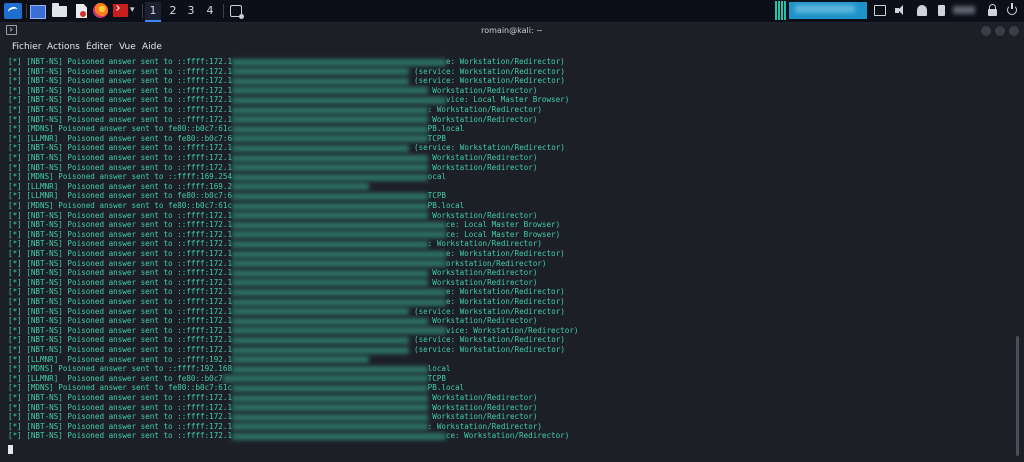 This screenshot has height=462, width=1024. I want to click on battery-icon, so click(941, 10).